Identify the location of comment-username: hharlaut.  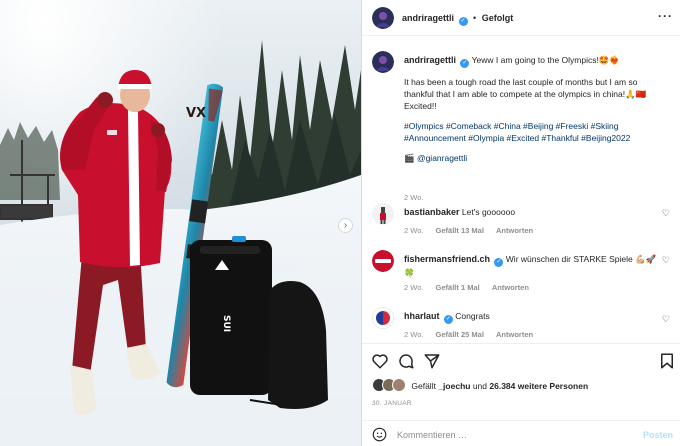
(422, 316).